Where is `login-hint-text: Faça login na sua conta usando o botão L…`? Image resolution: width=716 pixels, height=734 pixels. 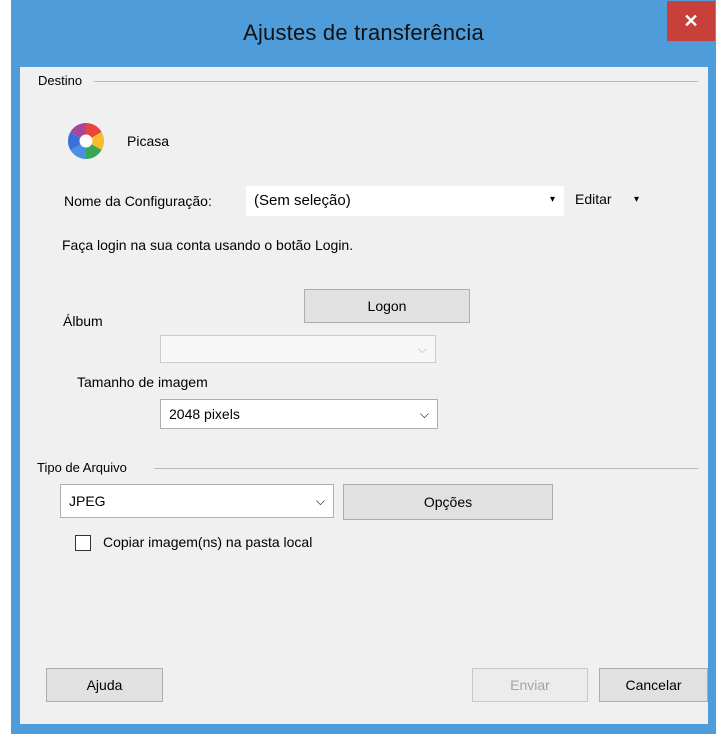
login-hint-text: Faça login na sua conta usando o botão L… is located at coordinates (208, 245).